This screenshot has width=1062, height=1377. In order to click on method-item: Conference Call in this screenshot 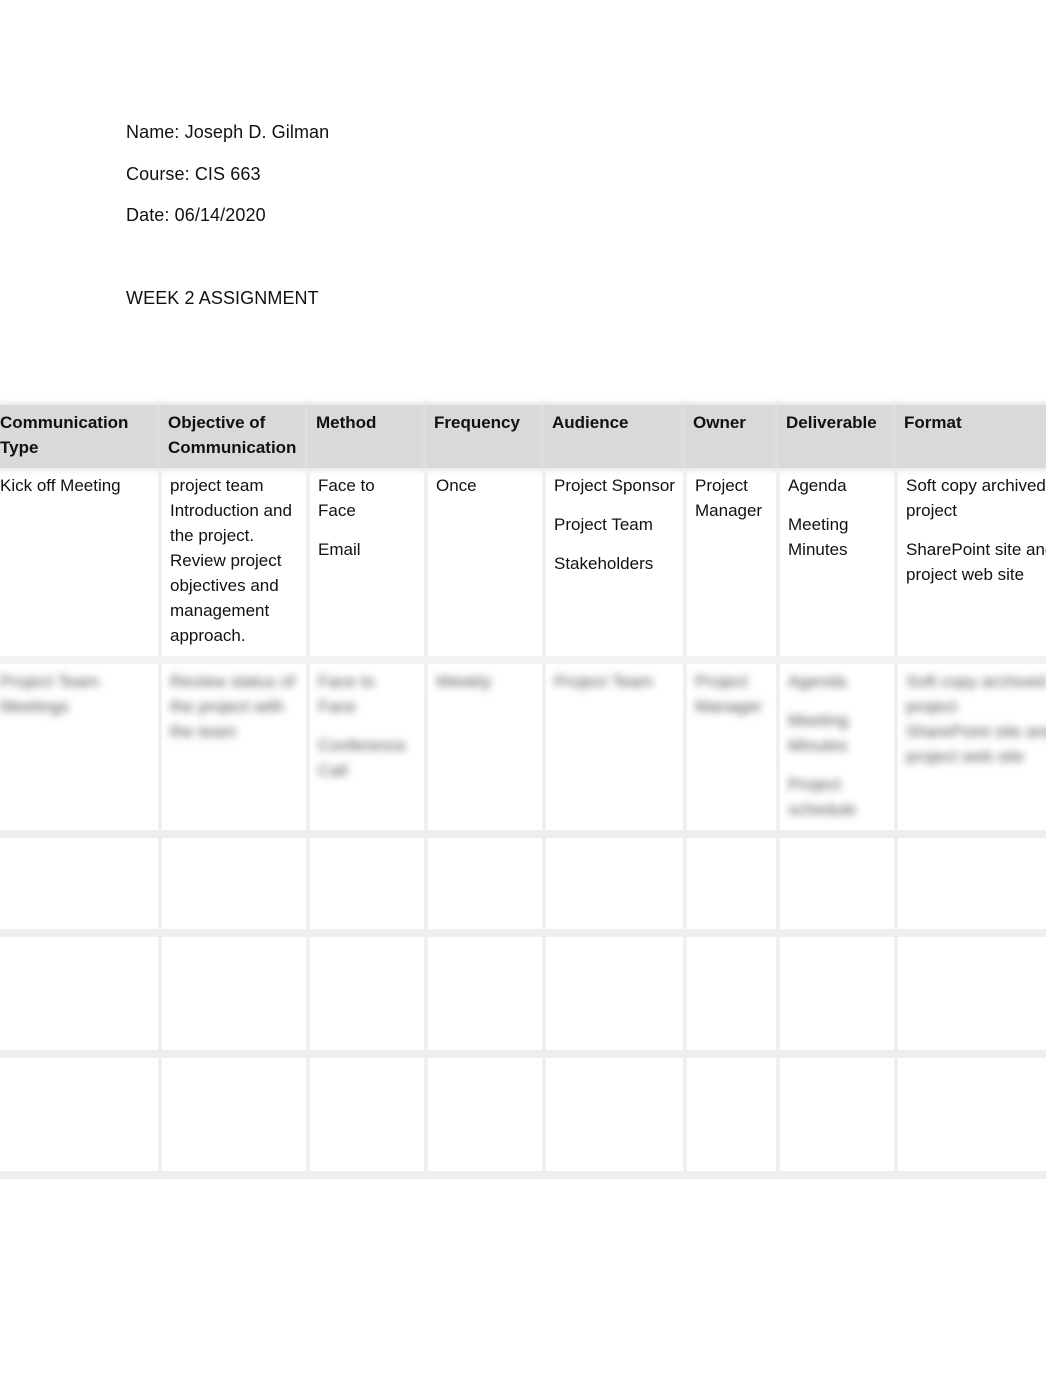, I will do `click(362, 758)`.